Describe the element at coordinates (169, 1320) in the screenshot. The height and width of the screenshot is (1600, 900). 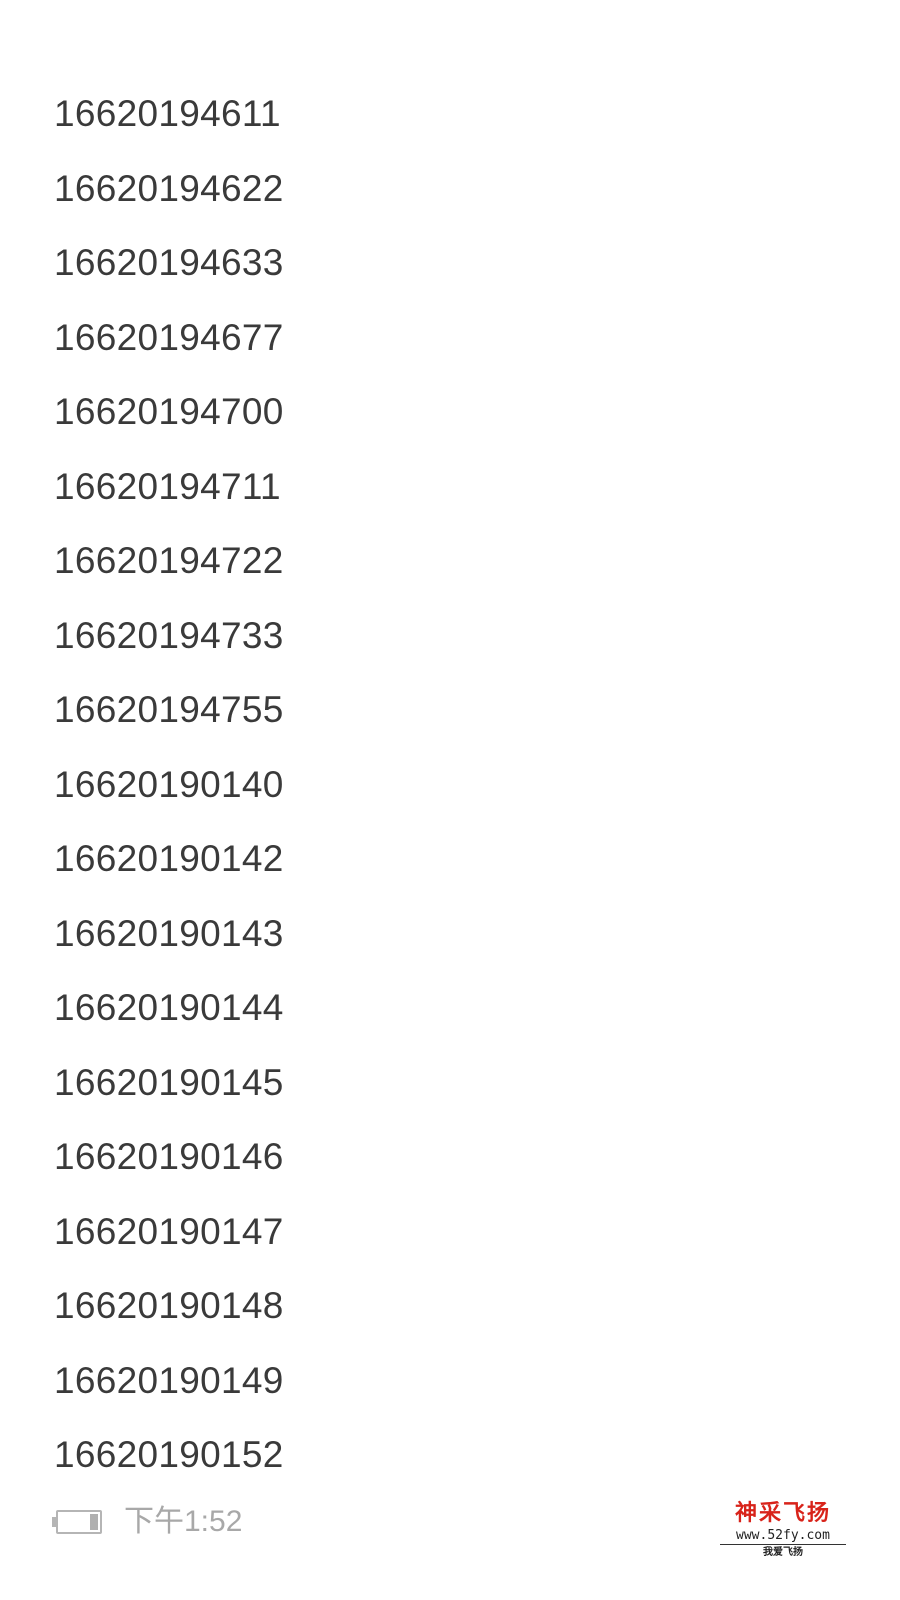
I see `list-item: 16620190148` at that location.